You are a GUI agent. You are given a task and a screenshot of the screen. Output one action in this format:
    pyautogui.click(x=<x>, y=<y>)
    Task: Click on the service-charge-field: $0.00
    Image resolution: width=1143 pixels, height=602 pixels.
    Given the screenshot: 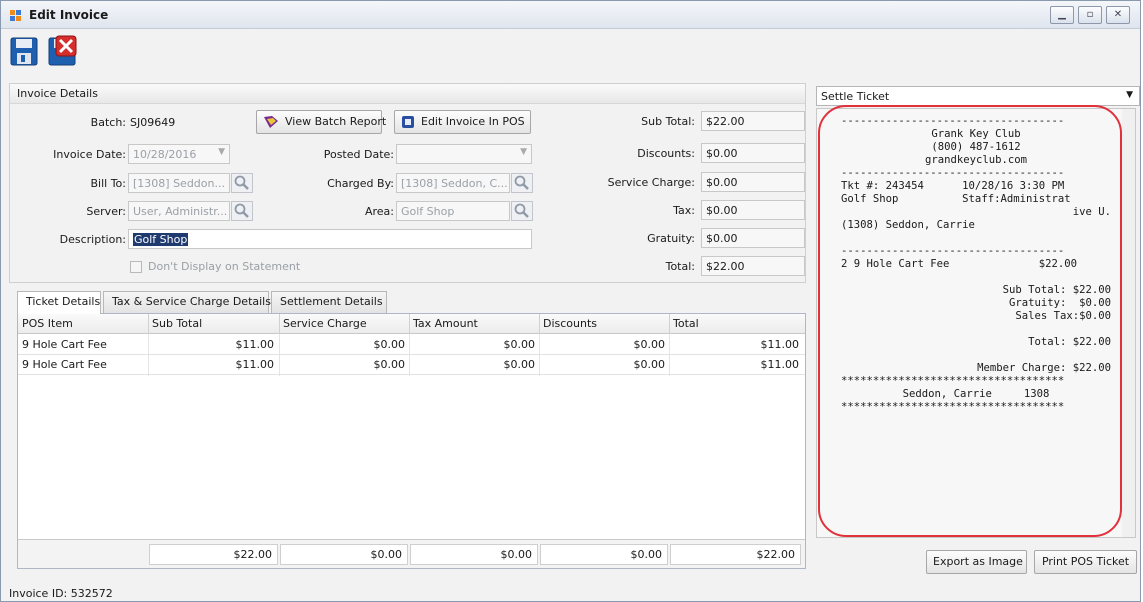 What is the action you would take?
    pyautogui.click(x=753, y=182)
    